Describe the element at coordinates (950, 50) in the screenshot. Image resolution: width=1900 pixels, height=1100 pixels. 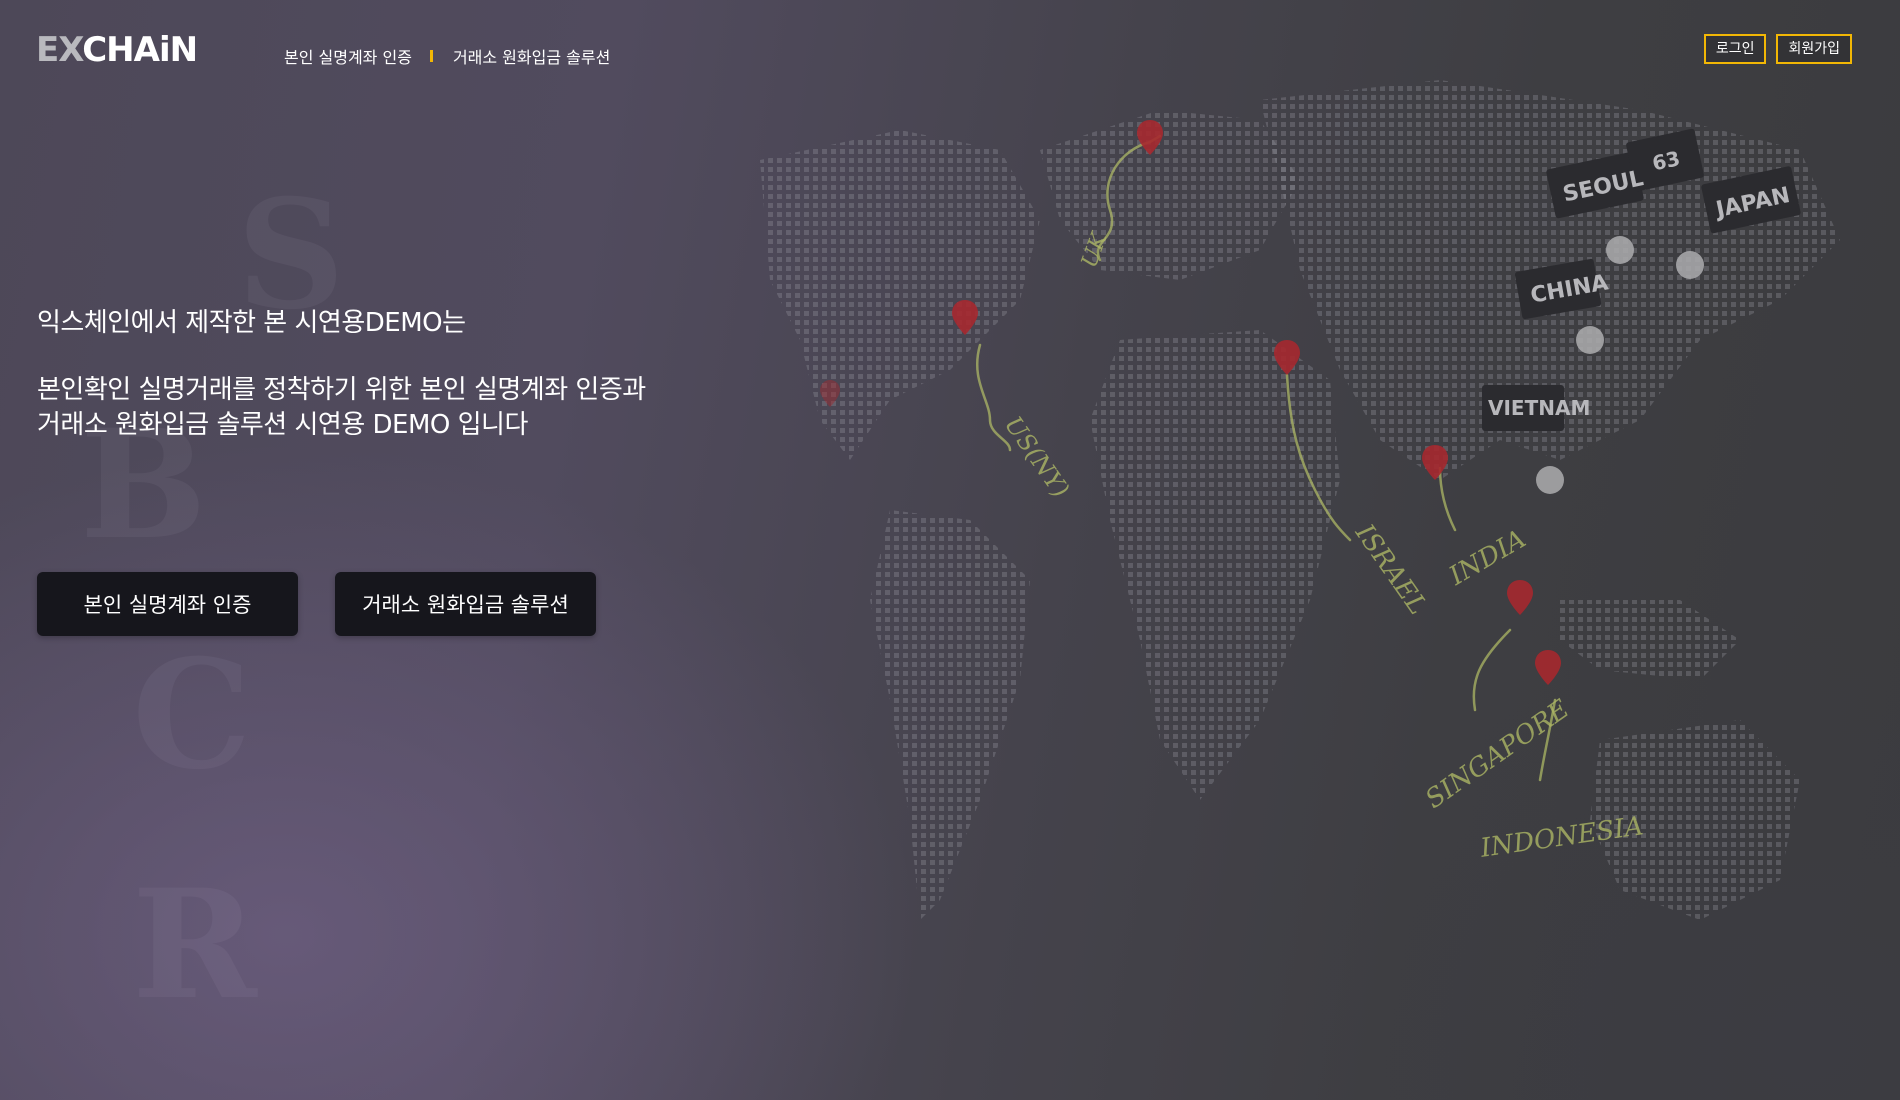
I see `site-header: EXCHAiN 본인 실명계좌 인증 거래소 원화입금 솔루션 로그인 회원가입` at that location.